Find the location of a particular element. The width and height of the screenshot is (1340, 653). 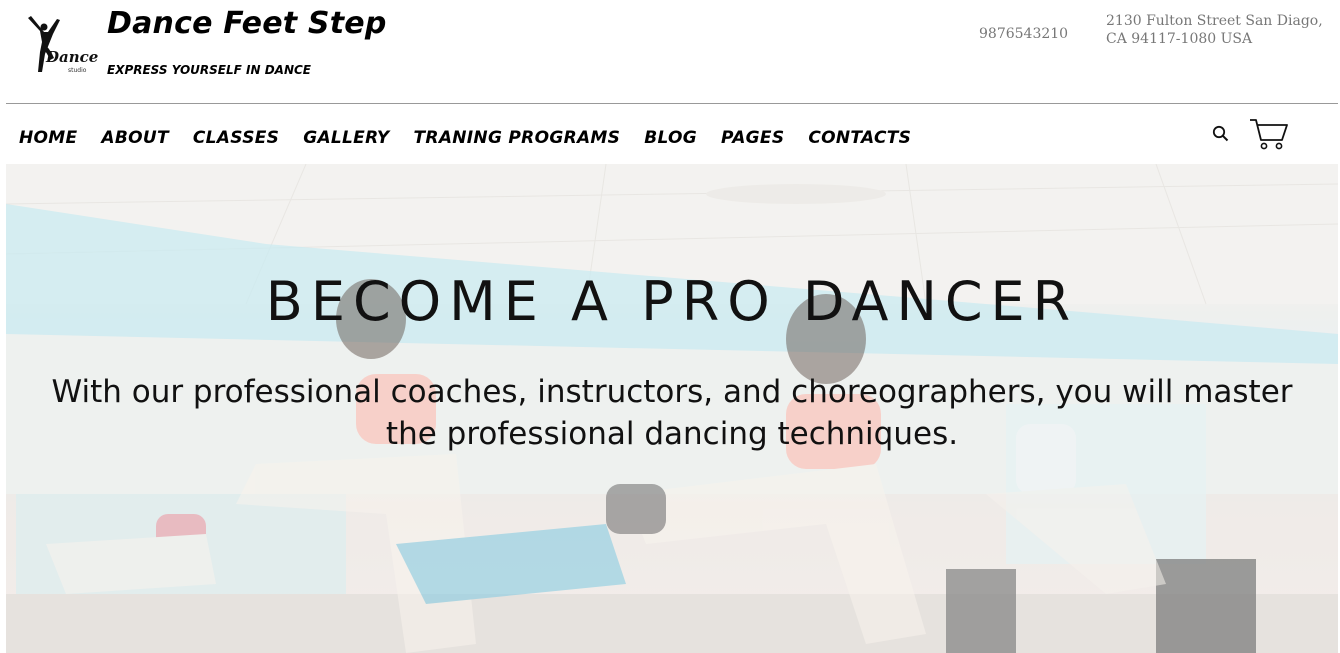

address-line-2: CA 94117-1080 USA is located at coordinates (1179, 39).